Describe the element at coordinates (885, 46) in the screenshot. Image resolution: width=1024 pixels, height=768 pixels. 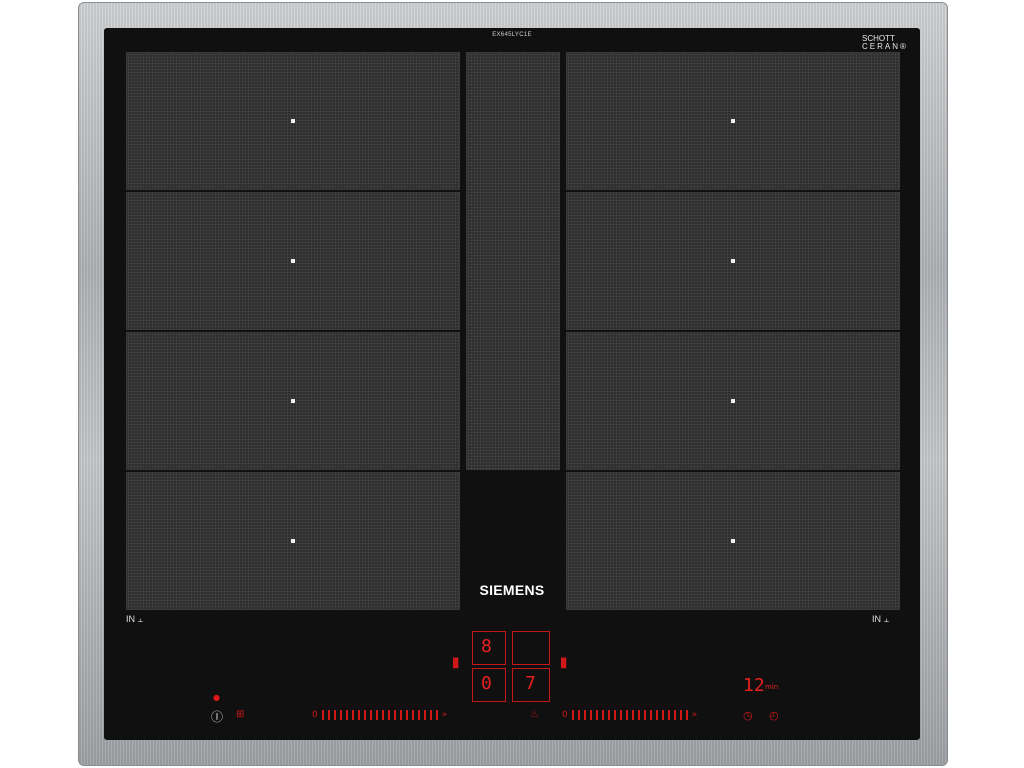
I see `ceran-text: CERAN®` at that location.